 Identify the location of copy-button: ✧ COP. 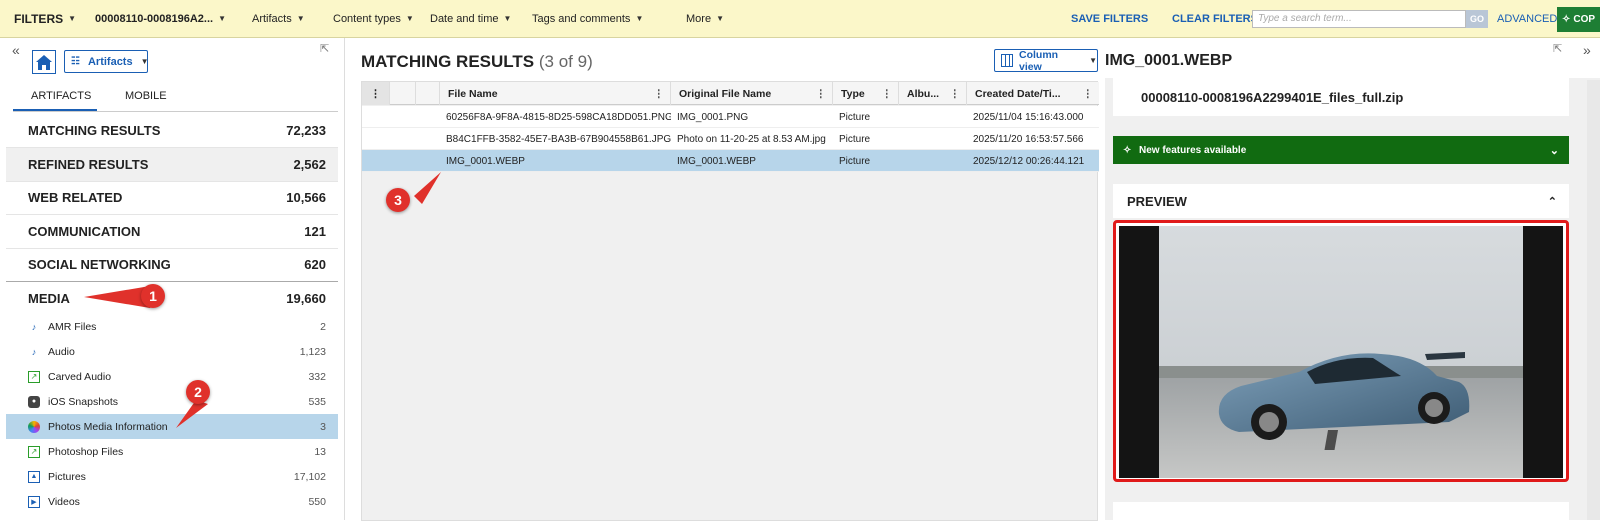
(1578, 19).